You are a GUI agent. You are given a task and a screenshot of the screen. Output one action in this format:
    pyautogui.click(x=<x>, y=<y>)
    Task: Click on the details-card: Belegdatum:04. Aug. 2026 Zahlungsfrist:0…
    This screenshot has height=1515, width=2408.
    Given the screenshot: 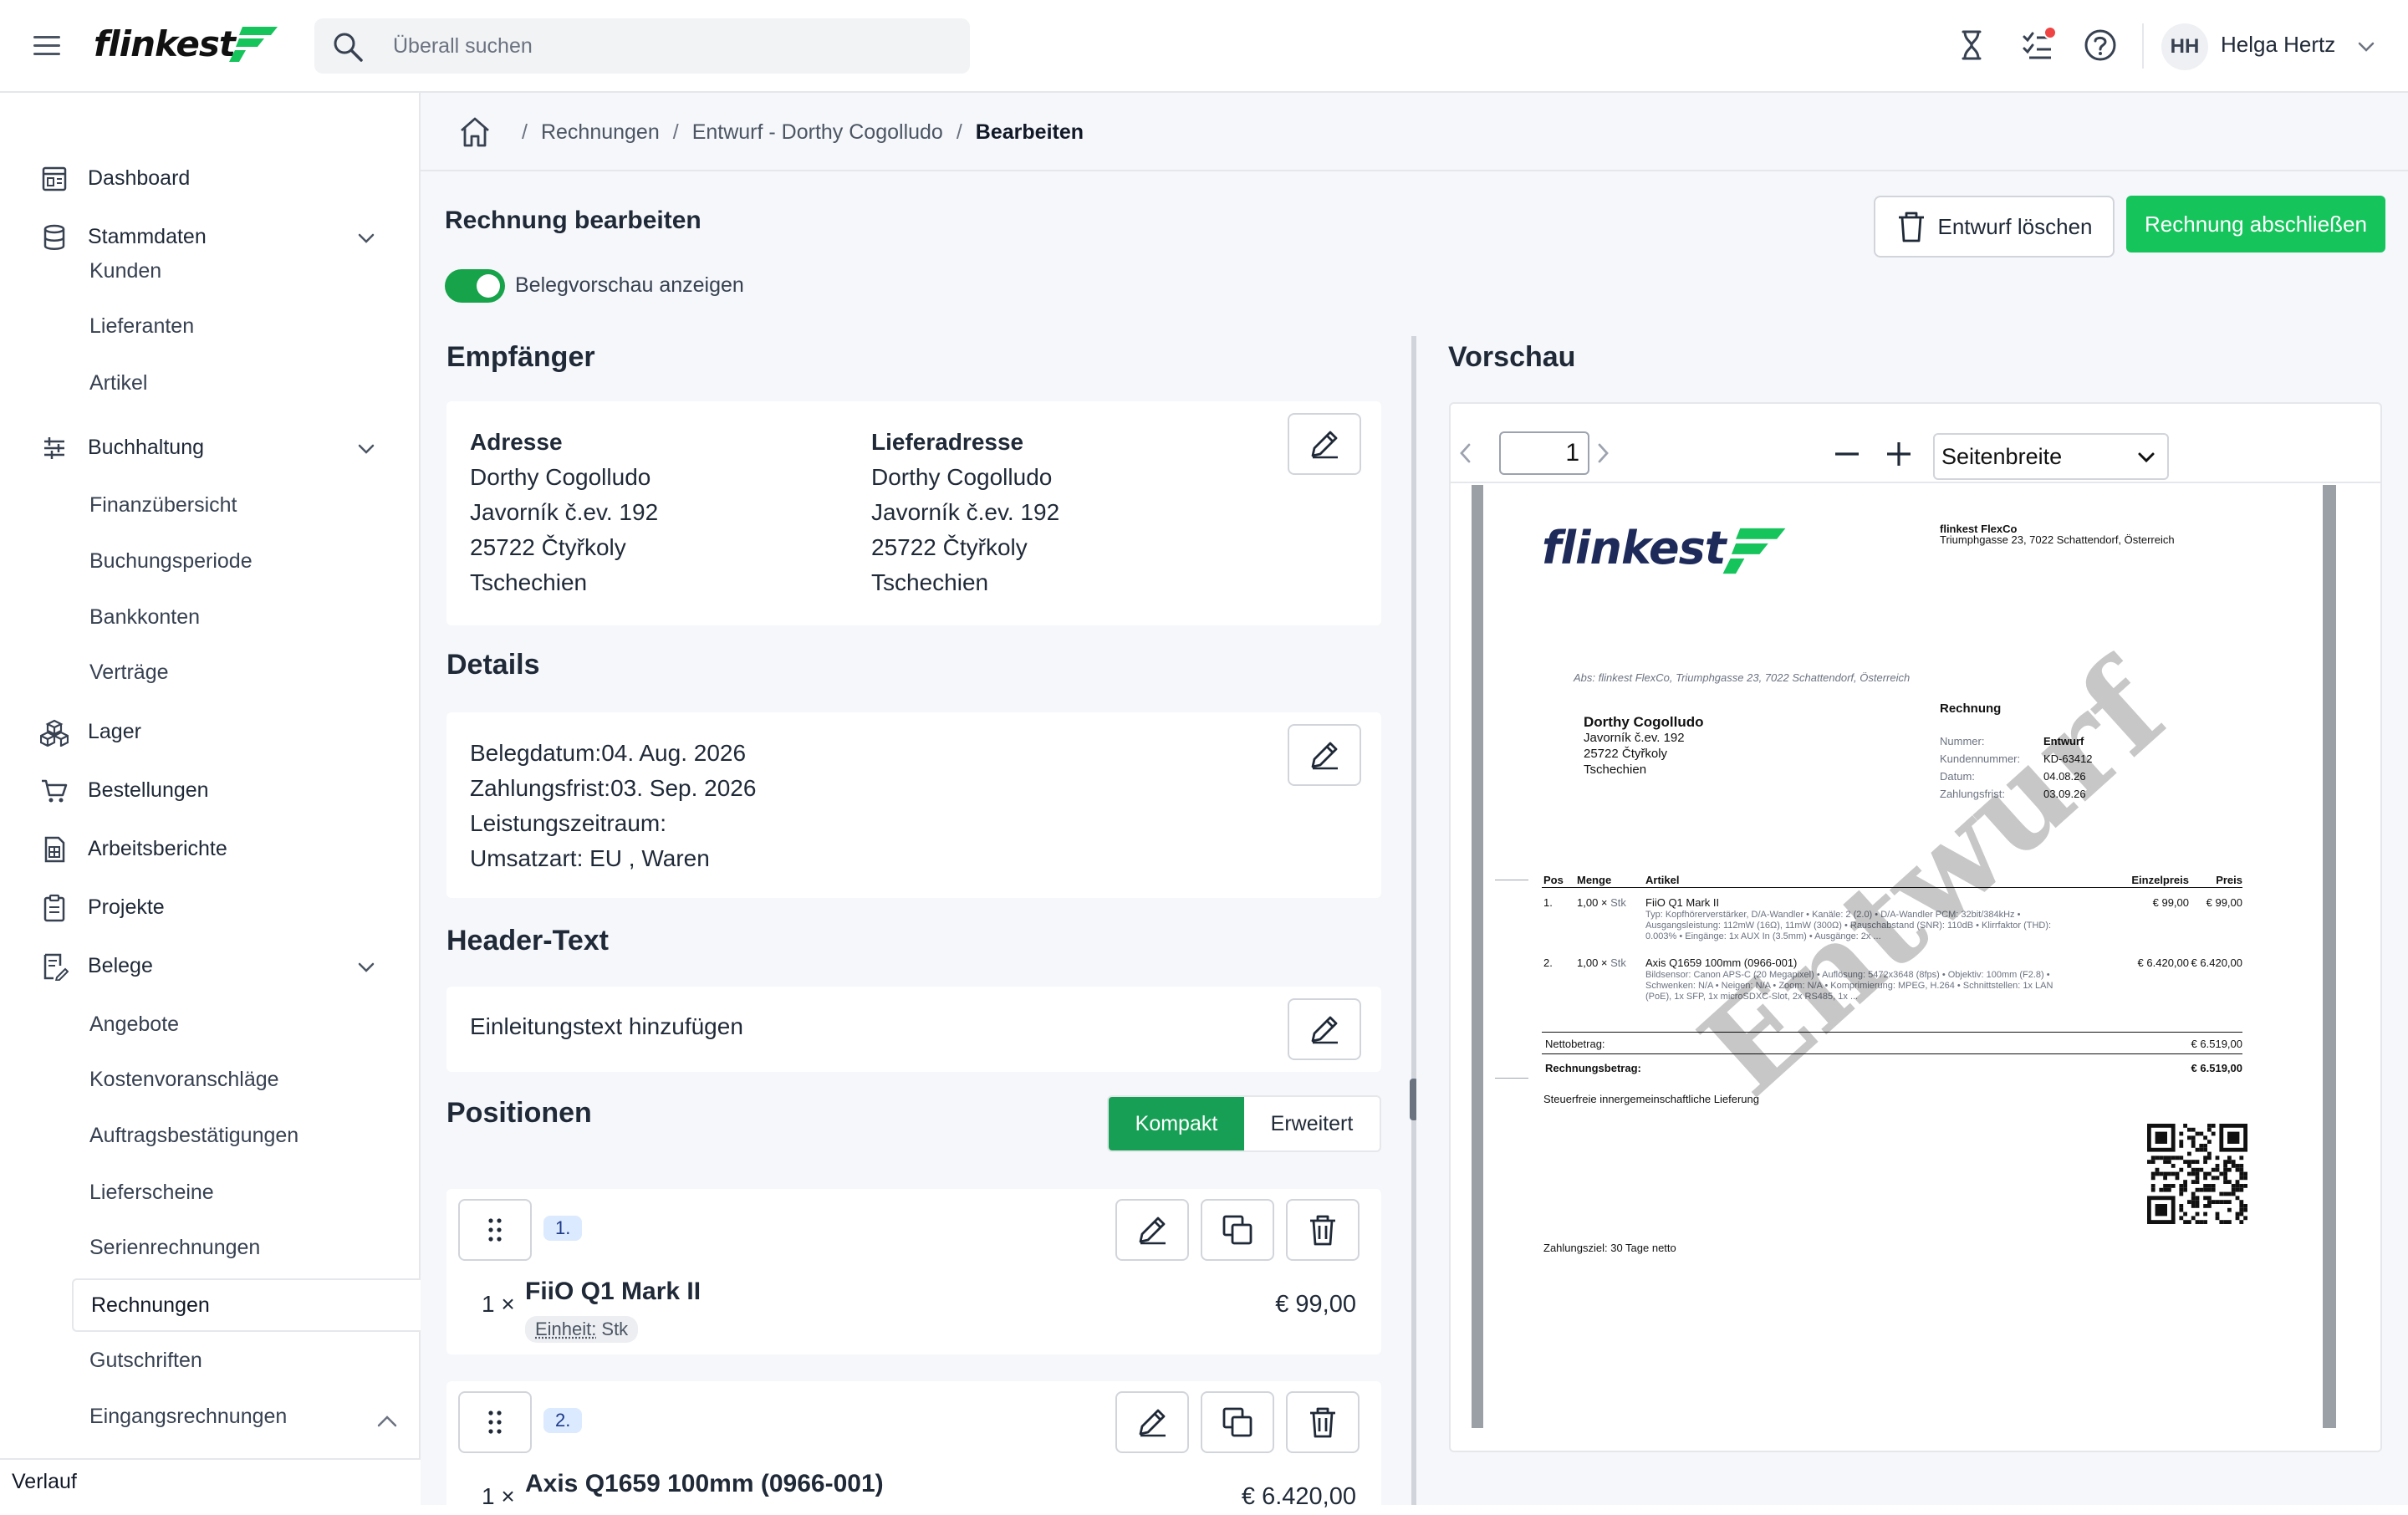 What is the action you would take?
    pyautogui.click(x=914, y=805)
    